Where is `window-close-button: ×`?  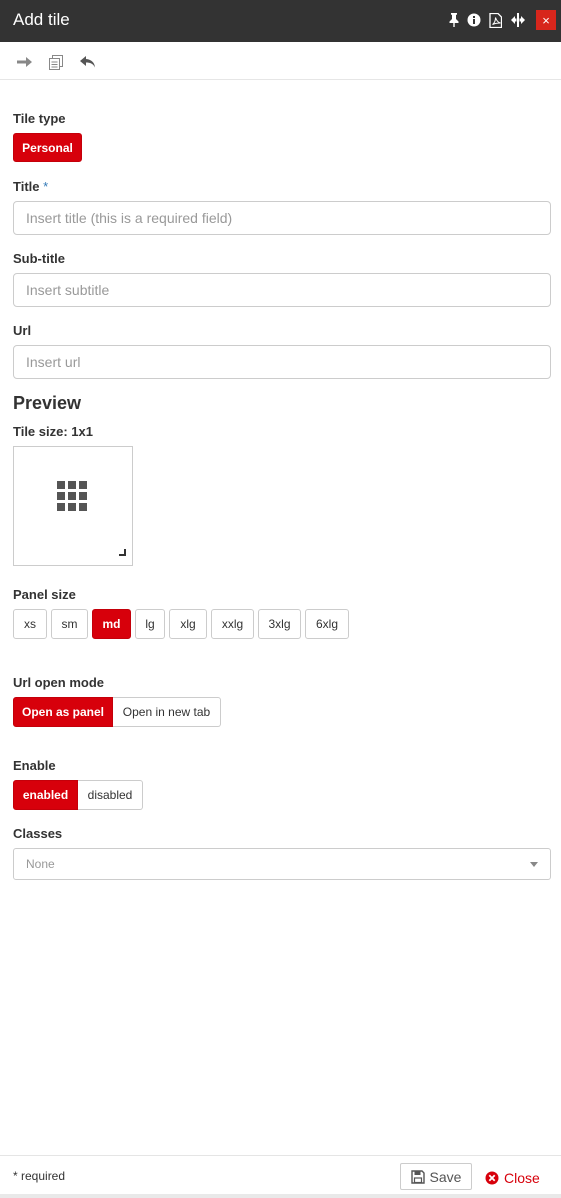
window-close-button: × is located at coordinates (546, 20).